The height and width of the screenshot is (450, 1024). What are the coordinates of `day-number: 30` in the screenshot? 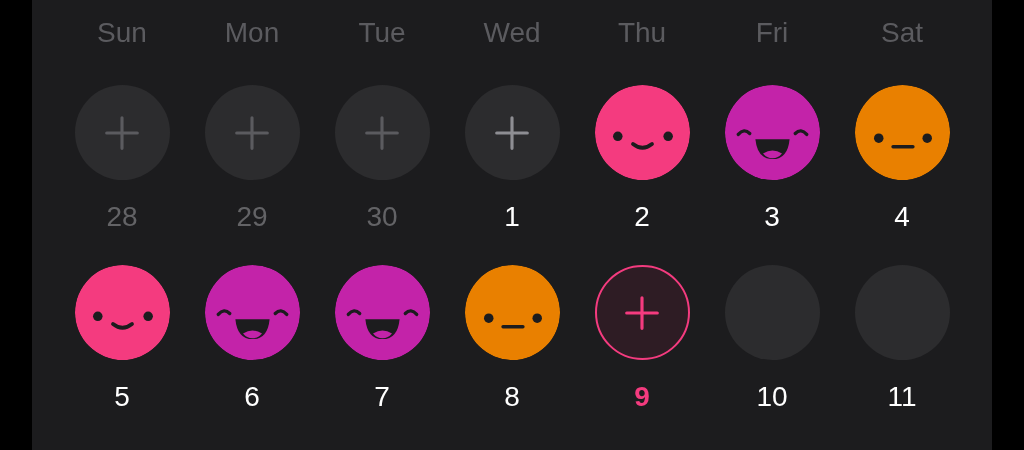 It's located at (382, 217).